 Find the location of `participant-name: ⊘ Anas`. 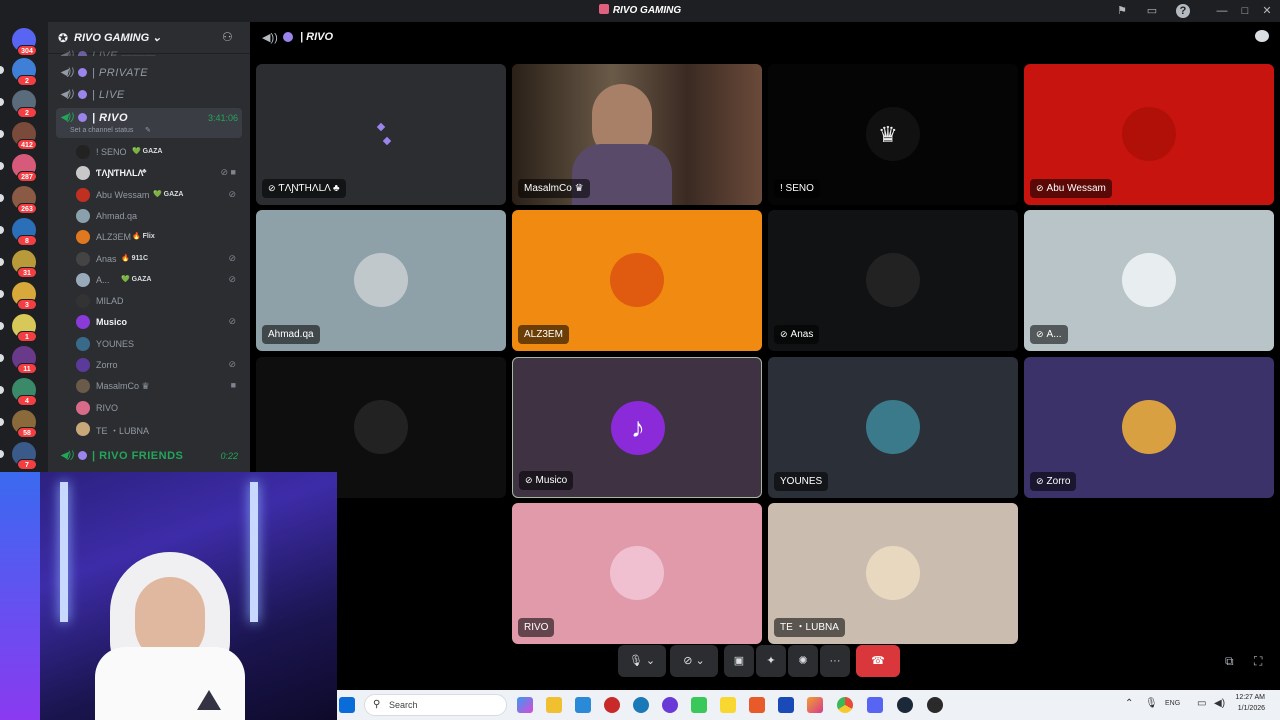

participant-name: ⊘ Anas is located at coordinates (797, 334).